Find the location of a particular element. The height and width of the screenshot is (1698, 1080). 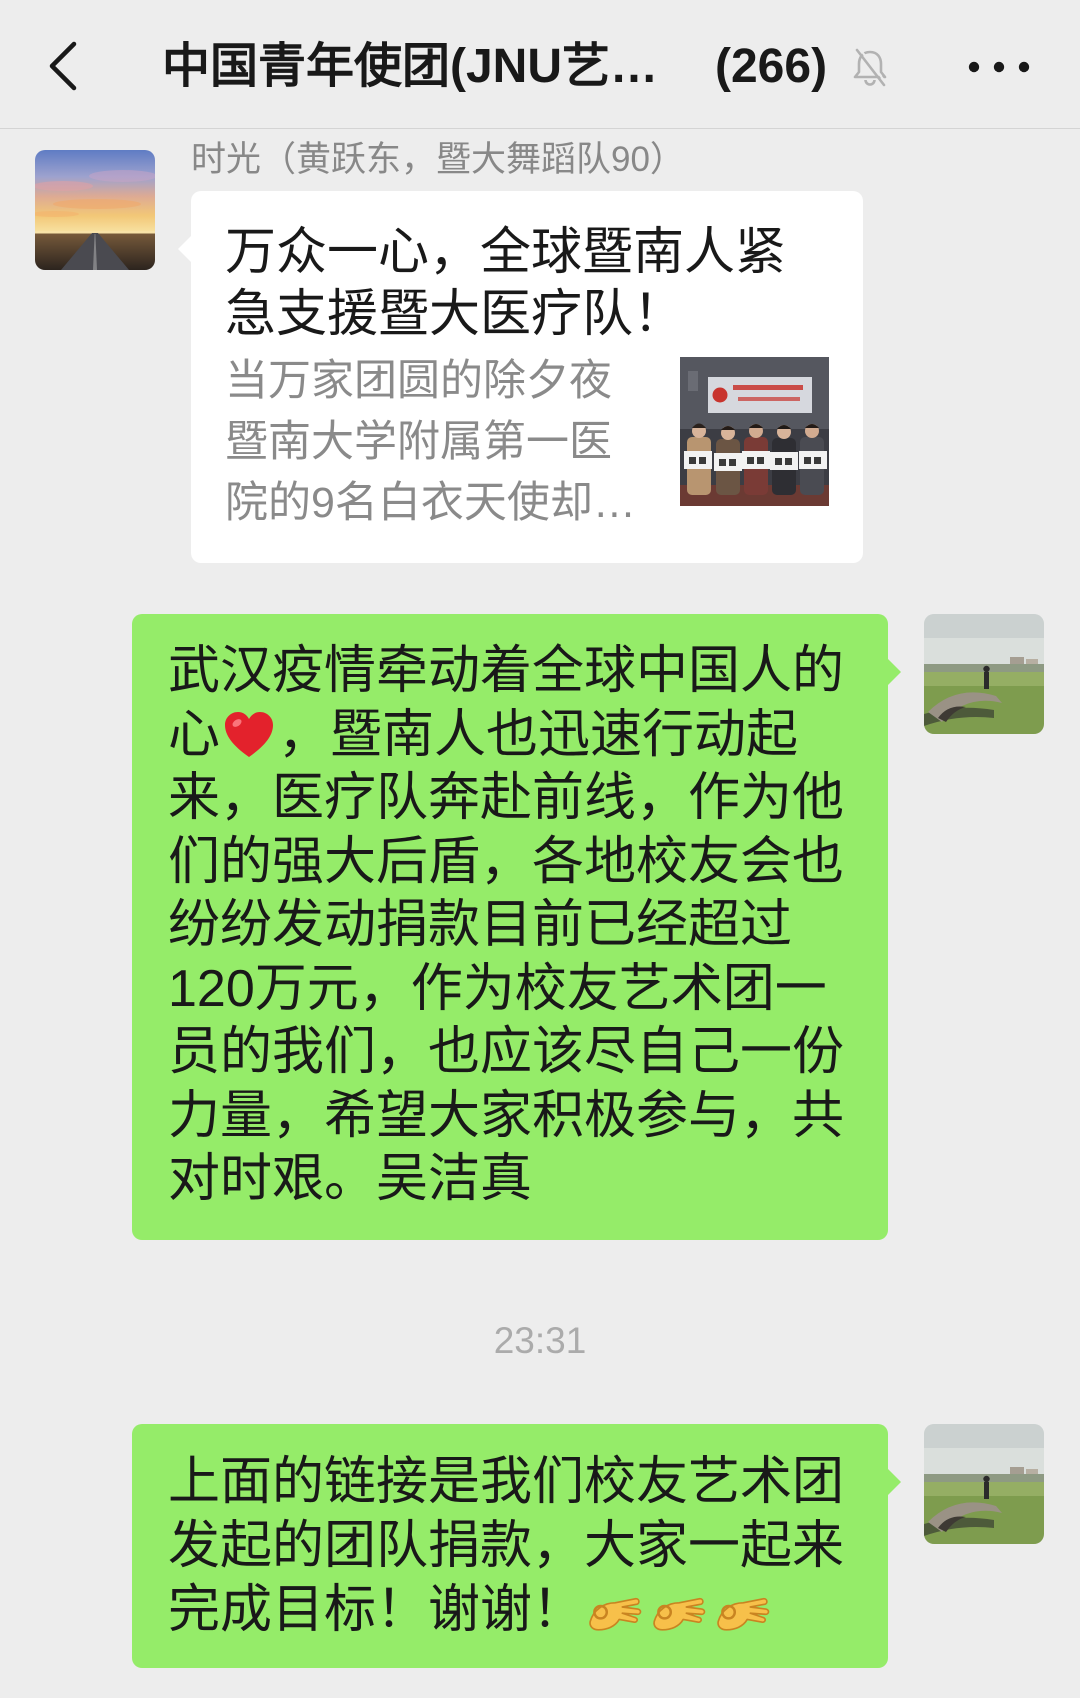

outgoing-text-bubble: 上面的链接是我们校友艺术团 发起的团队捐款，大家一起来 完成目标！谢谢！ is located at coordinates (516, 1546).